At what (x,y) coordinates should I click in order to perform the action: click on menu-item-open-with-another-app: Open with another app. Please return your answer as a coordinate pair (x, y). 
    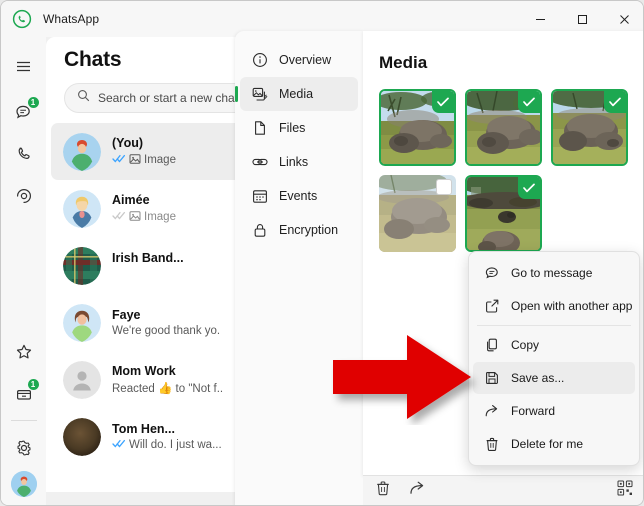
    Looking at the image, I should click on (554, 306).